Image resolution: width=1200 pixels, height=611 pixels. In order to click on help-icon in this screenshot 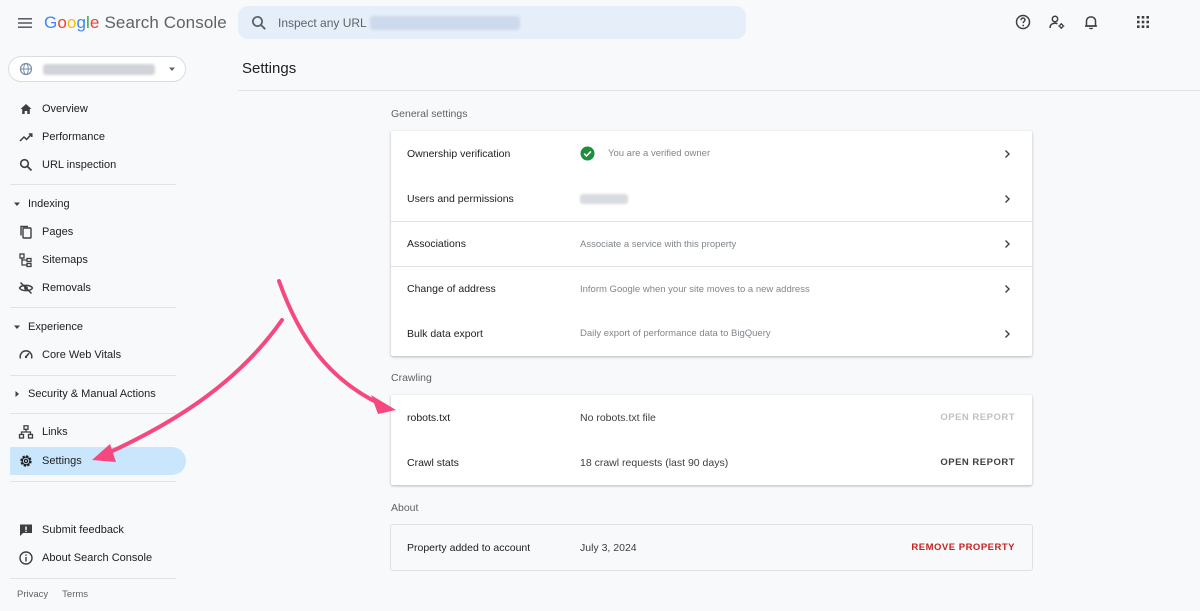, I will do `click(1023, 22)`.